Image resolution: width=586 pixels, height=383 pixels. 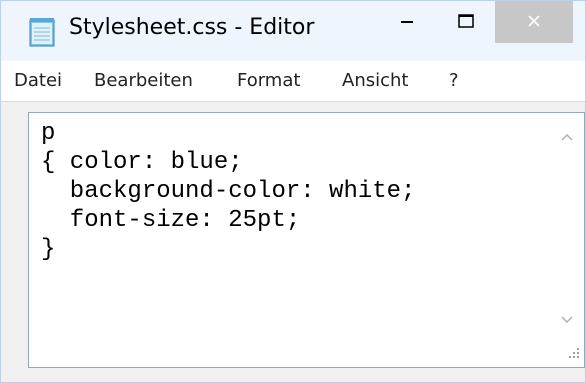 I want to click on minimize-icon, so click(x=407, y=22).